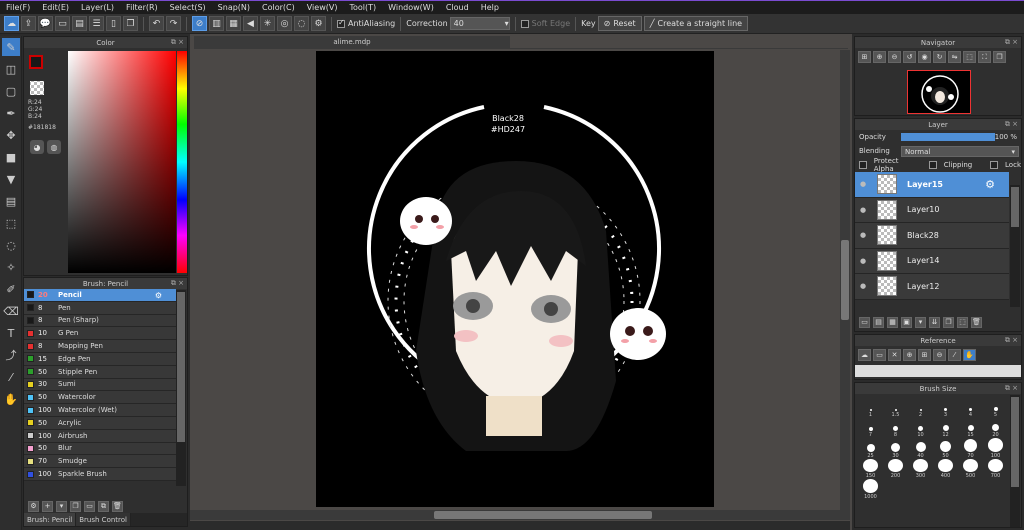 This screenshot has height=530, width=1024. Describe the element at coordinates (924, 355) in the screenshot. I see `ref-fit-icon: ⊞` at that location.